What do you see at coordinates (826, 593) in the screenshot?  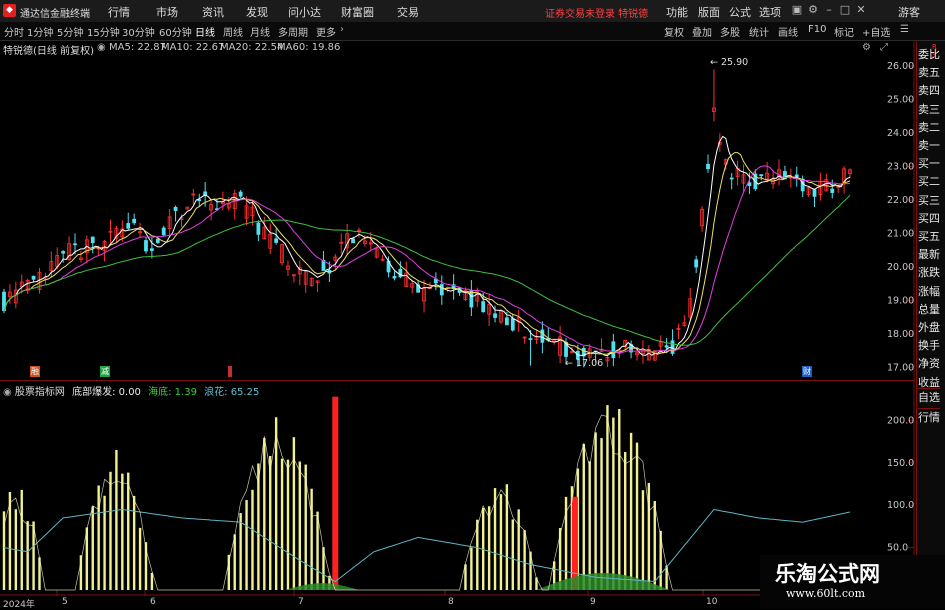 I see `watermark-url: www.60lt.com` at bounding box center [826, 593].